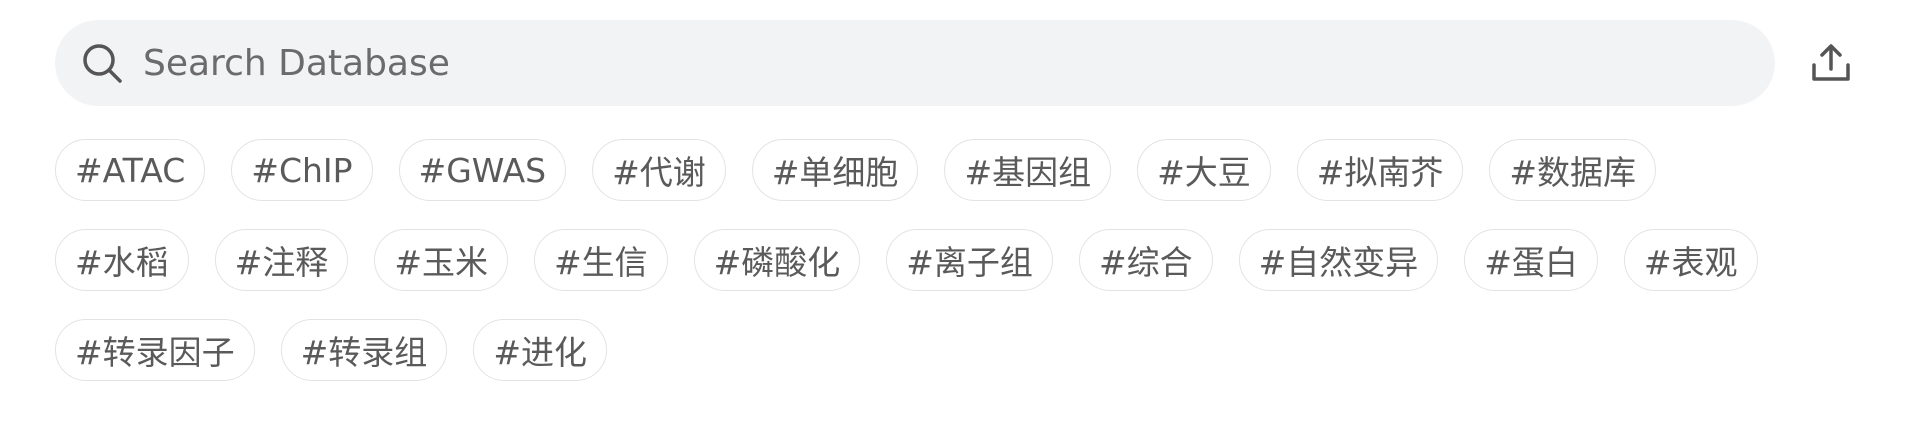 The image size is (1910, 424). Describe the element at coordinates (835, 170) in the screenshot. I see `tag-chip: #单细胞` at that location.